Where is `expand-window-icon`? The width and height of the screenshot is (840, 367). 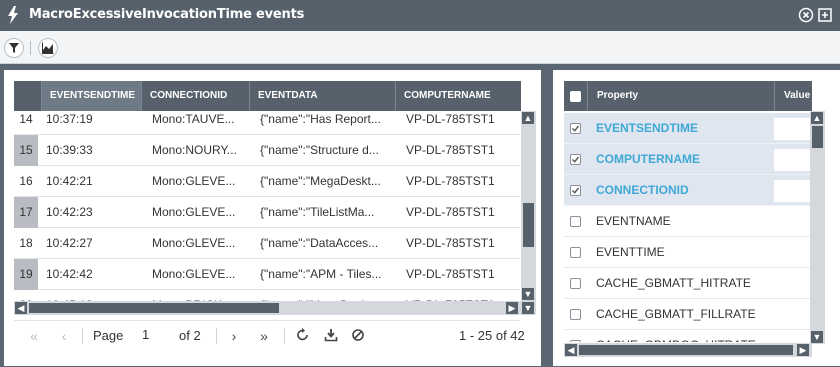
expand-window-icon is located at coordinates (825, 15).